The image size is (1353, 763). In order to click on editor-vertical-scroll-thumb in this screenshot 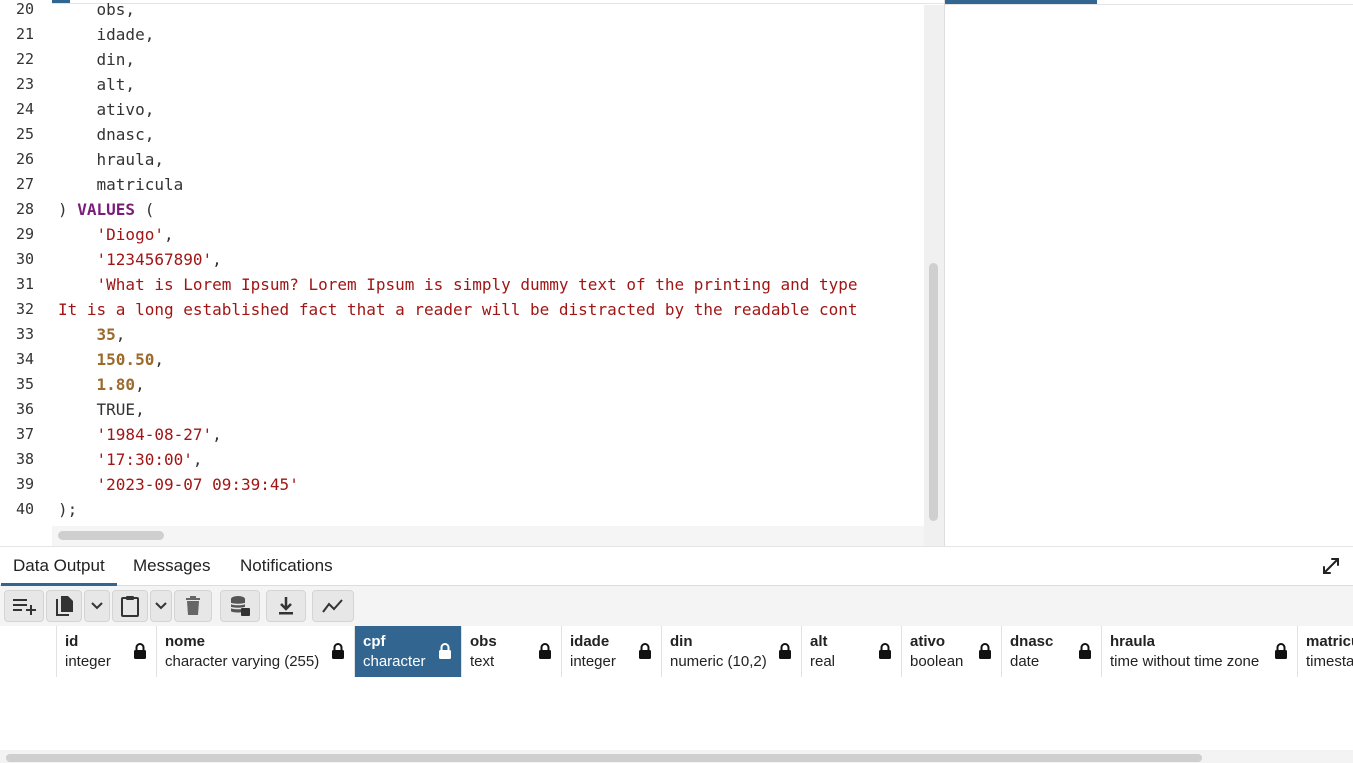, I will do `click(933, 392)`.